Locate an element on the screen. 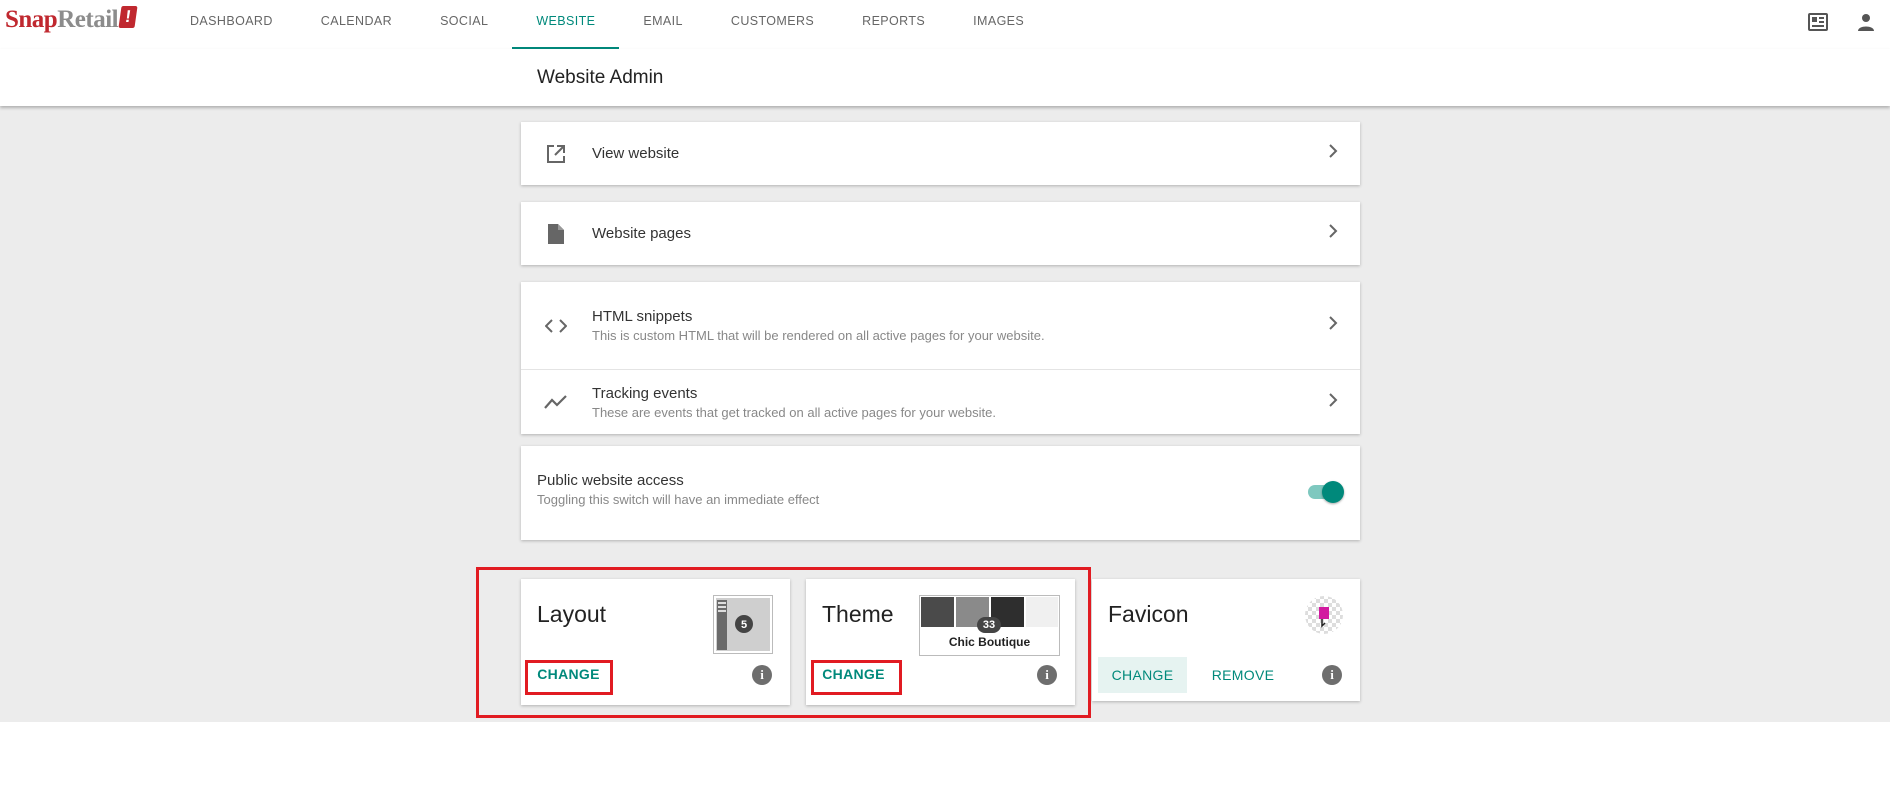 This screenshot has height=799, width=1890. nav-tab-email: EMAIL is located at coordinates (663, 24).